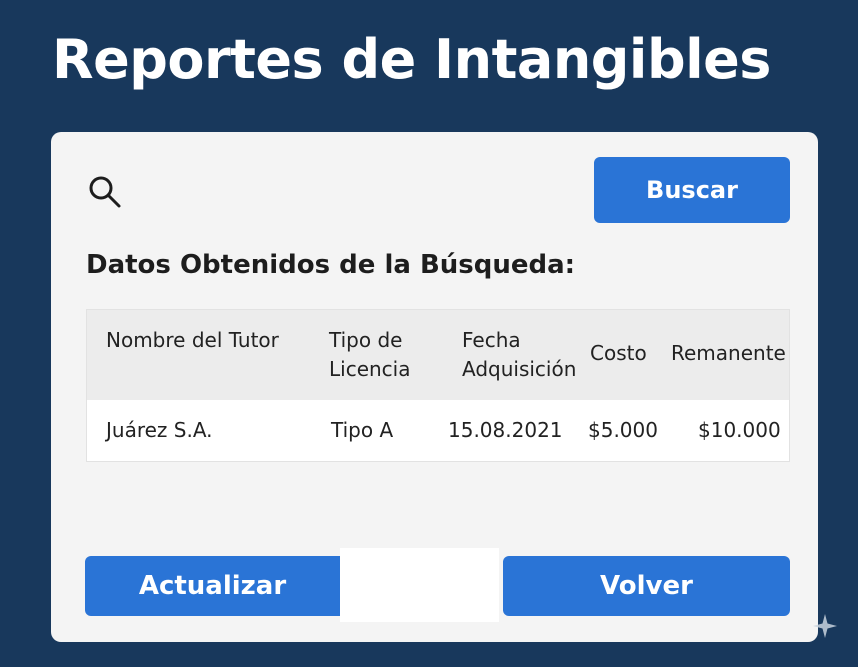 The height and width of the screenshot is (667, 858). Describe the element at coordinates (623, 430) in the screenshot. I see `cell-cost: $5.000` at that location.